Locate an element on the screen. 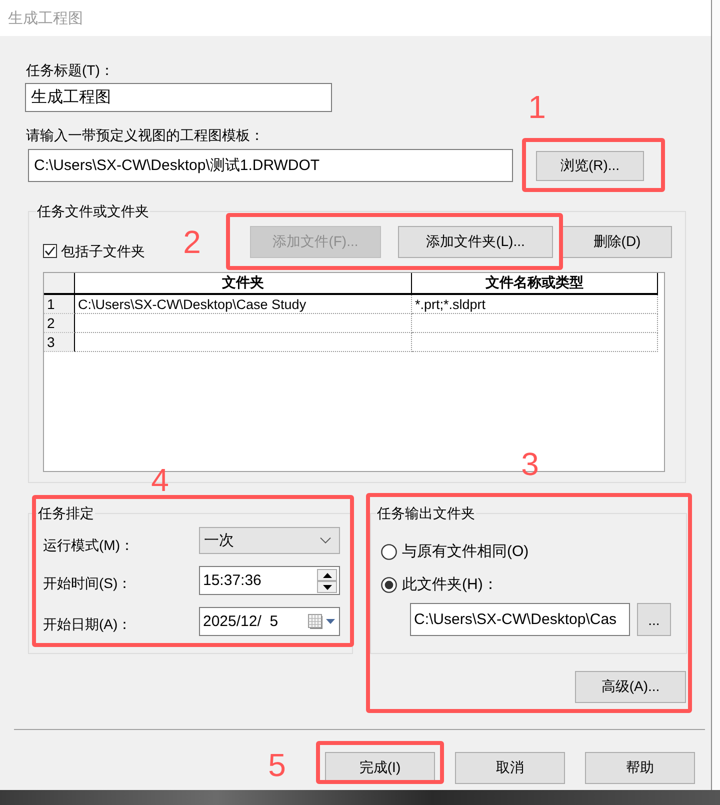 Image resolution: width=720 pixels, height=805 pixels. spin-down-button is located at coordinates (327, 587).